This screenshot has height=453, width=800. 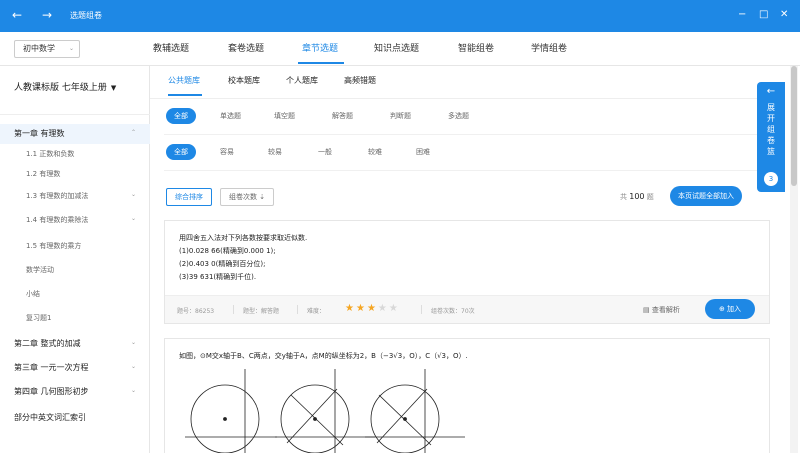 I want to click on tab-smart-paper: 智能组卷, so click(x=476, y=47).